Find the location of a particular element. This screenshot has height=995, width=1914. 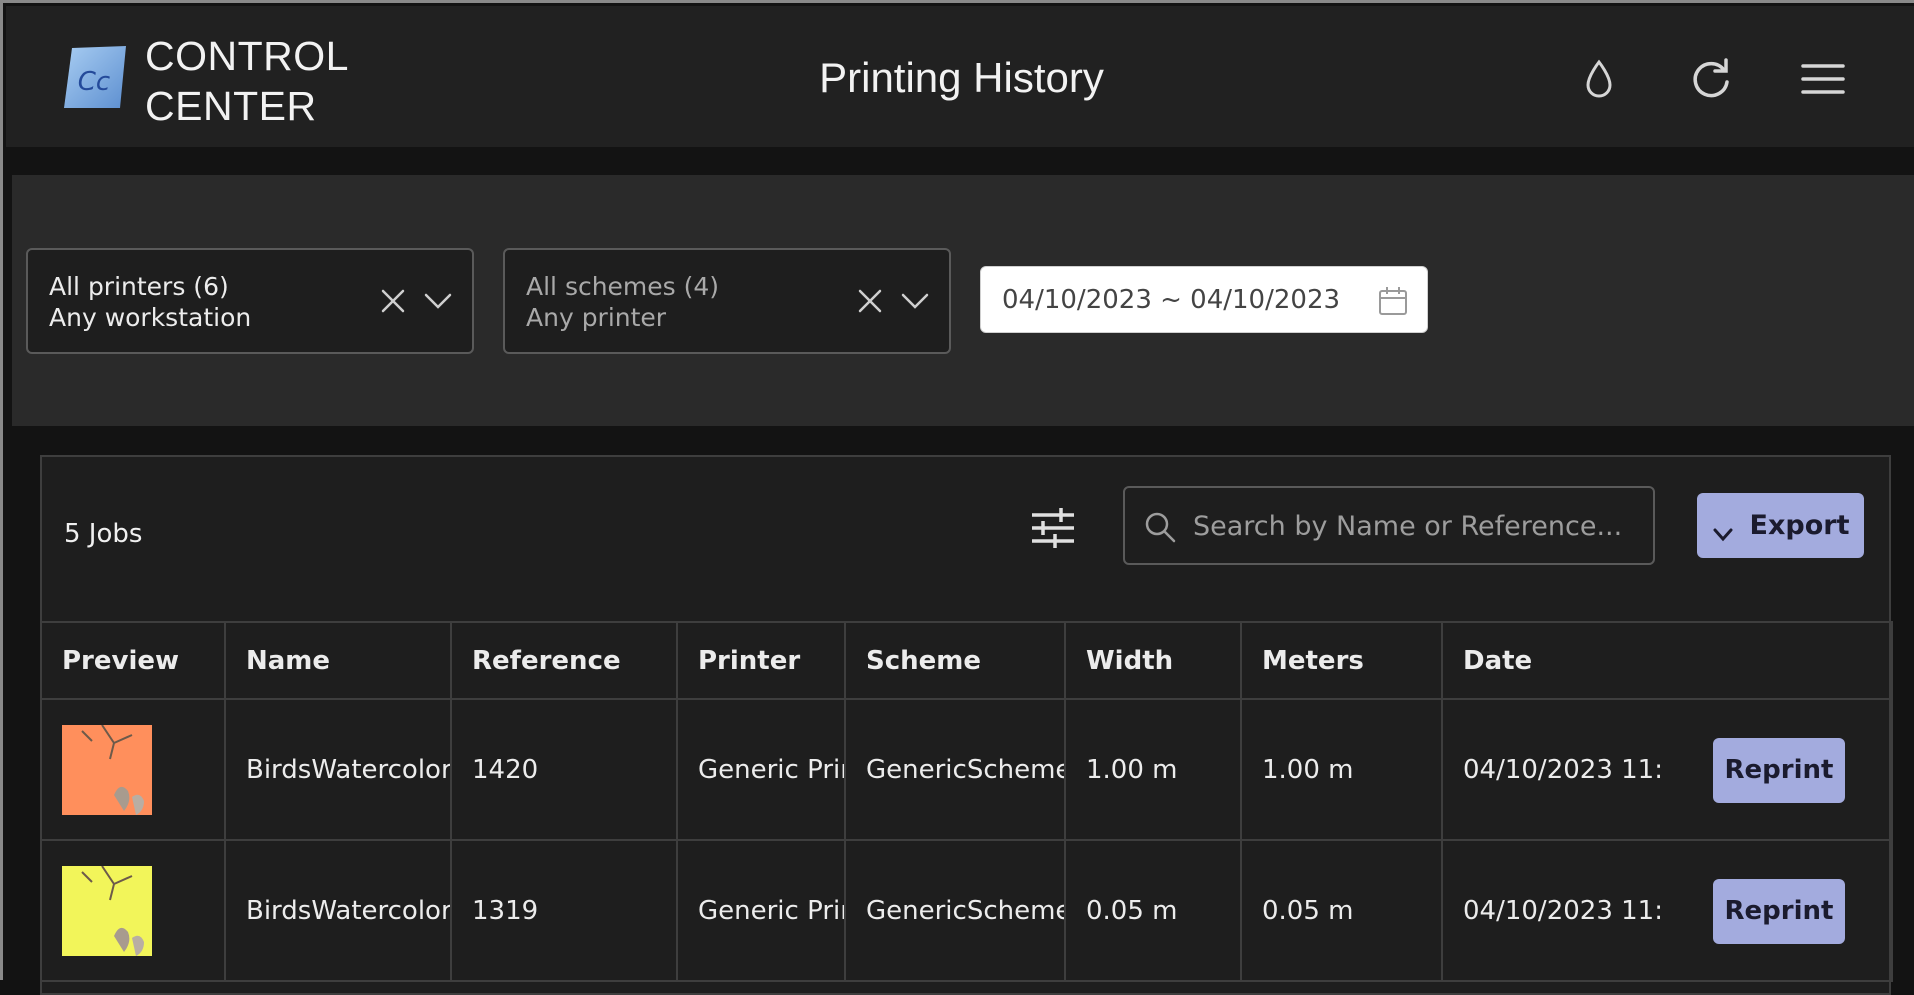

job-search-box is located at coordinates (1389, 525).